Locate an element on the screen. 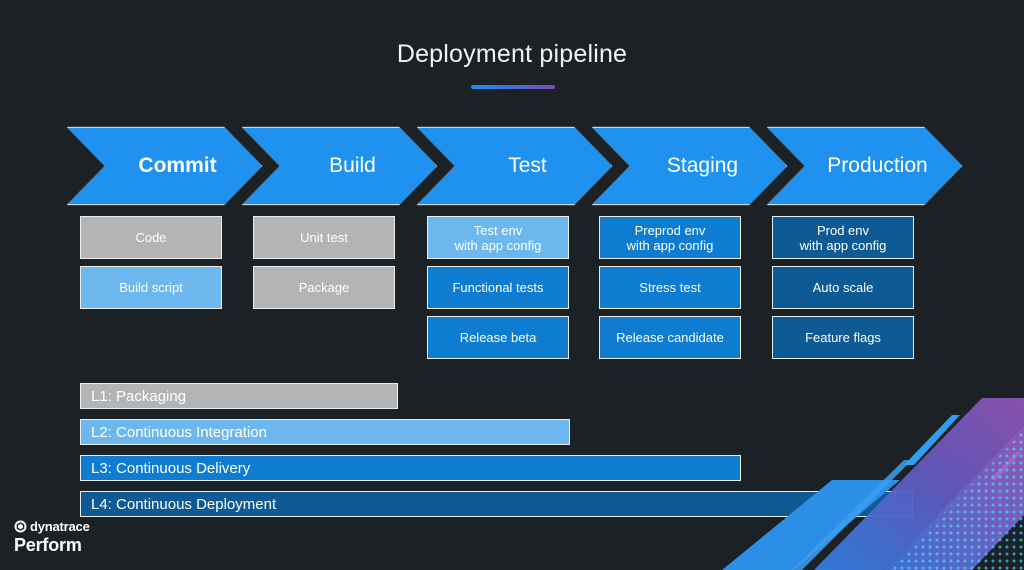 The height and width of the screenshot is (570, 1024). level-bar-l4: L4: Continuous Deployment is located at coordinates (496, 504).